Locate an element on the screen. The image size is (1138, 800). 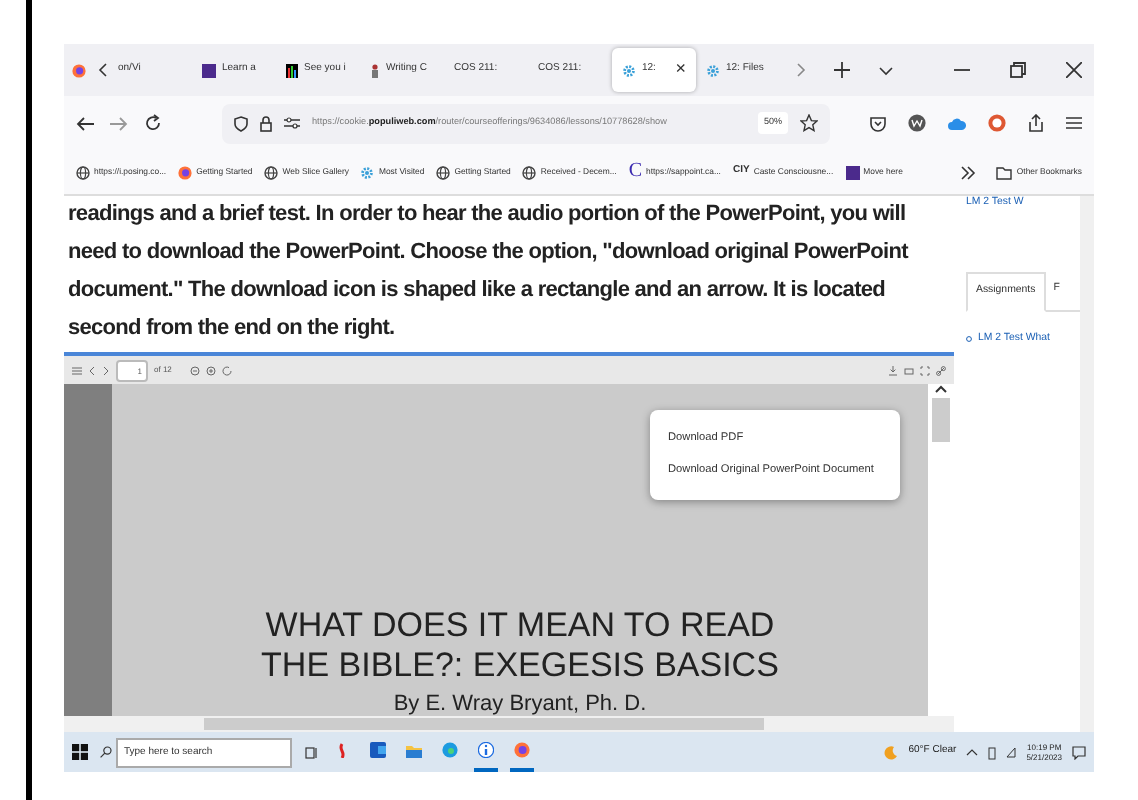
plus-icon is located at coordinates (842, 70).